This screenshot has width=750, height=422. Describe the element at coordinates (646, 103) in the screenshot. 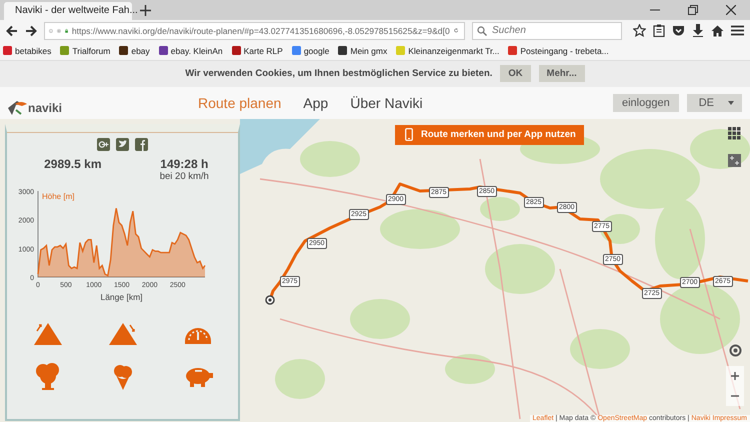

I see `login-button: einloggen` at that location.